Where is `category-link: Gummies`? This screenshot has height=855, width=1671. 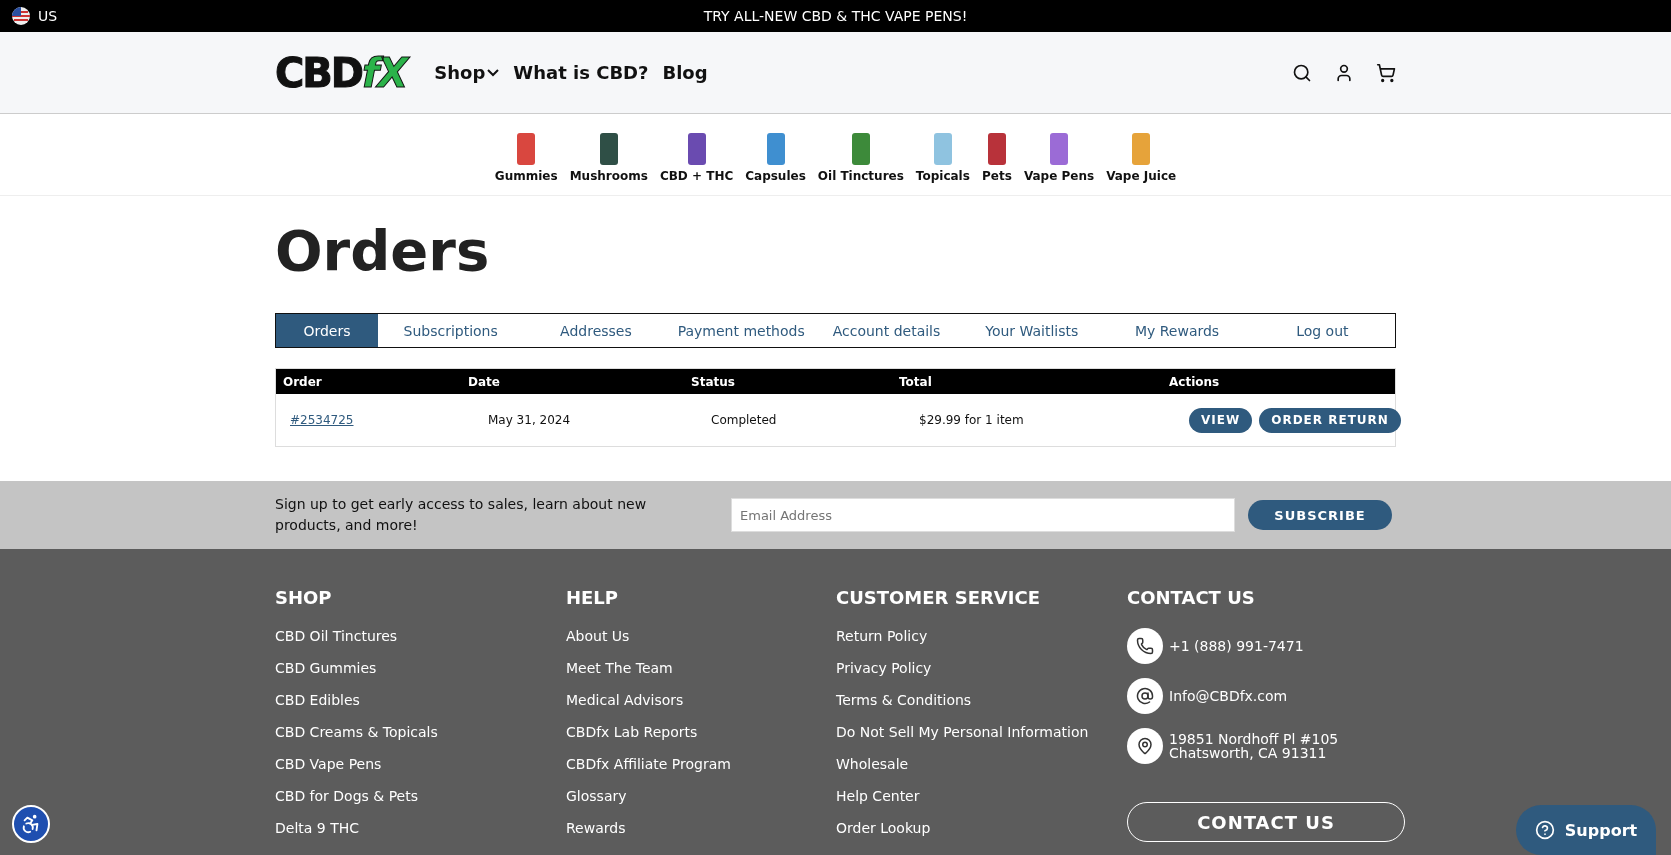 category-link: Gummies is located at coordinates (526, 156).